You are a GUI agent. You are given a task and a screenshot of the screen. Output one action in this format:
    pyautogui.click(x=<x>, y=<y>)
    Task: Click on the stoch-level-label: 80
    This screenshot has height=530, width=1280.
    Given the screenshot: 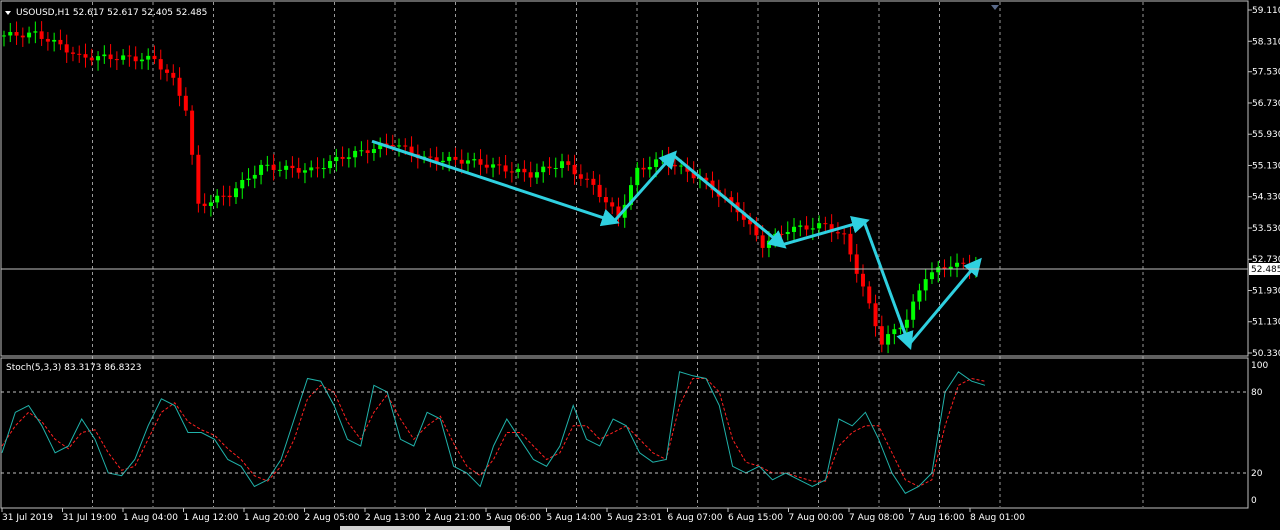 What is the action you would take?
    pyautogui.click(x=1257, y=393)
    